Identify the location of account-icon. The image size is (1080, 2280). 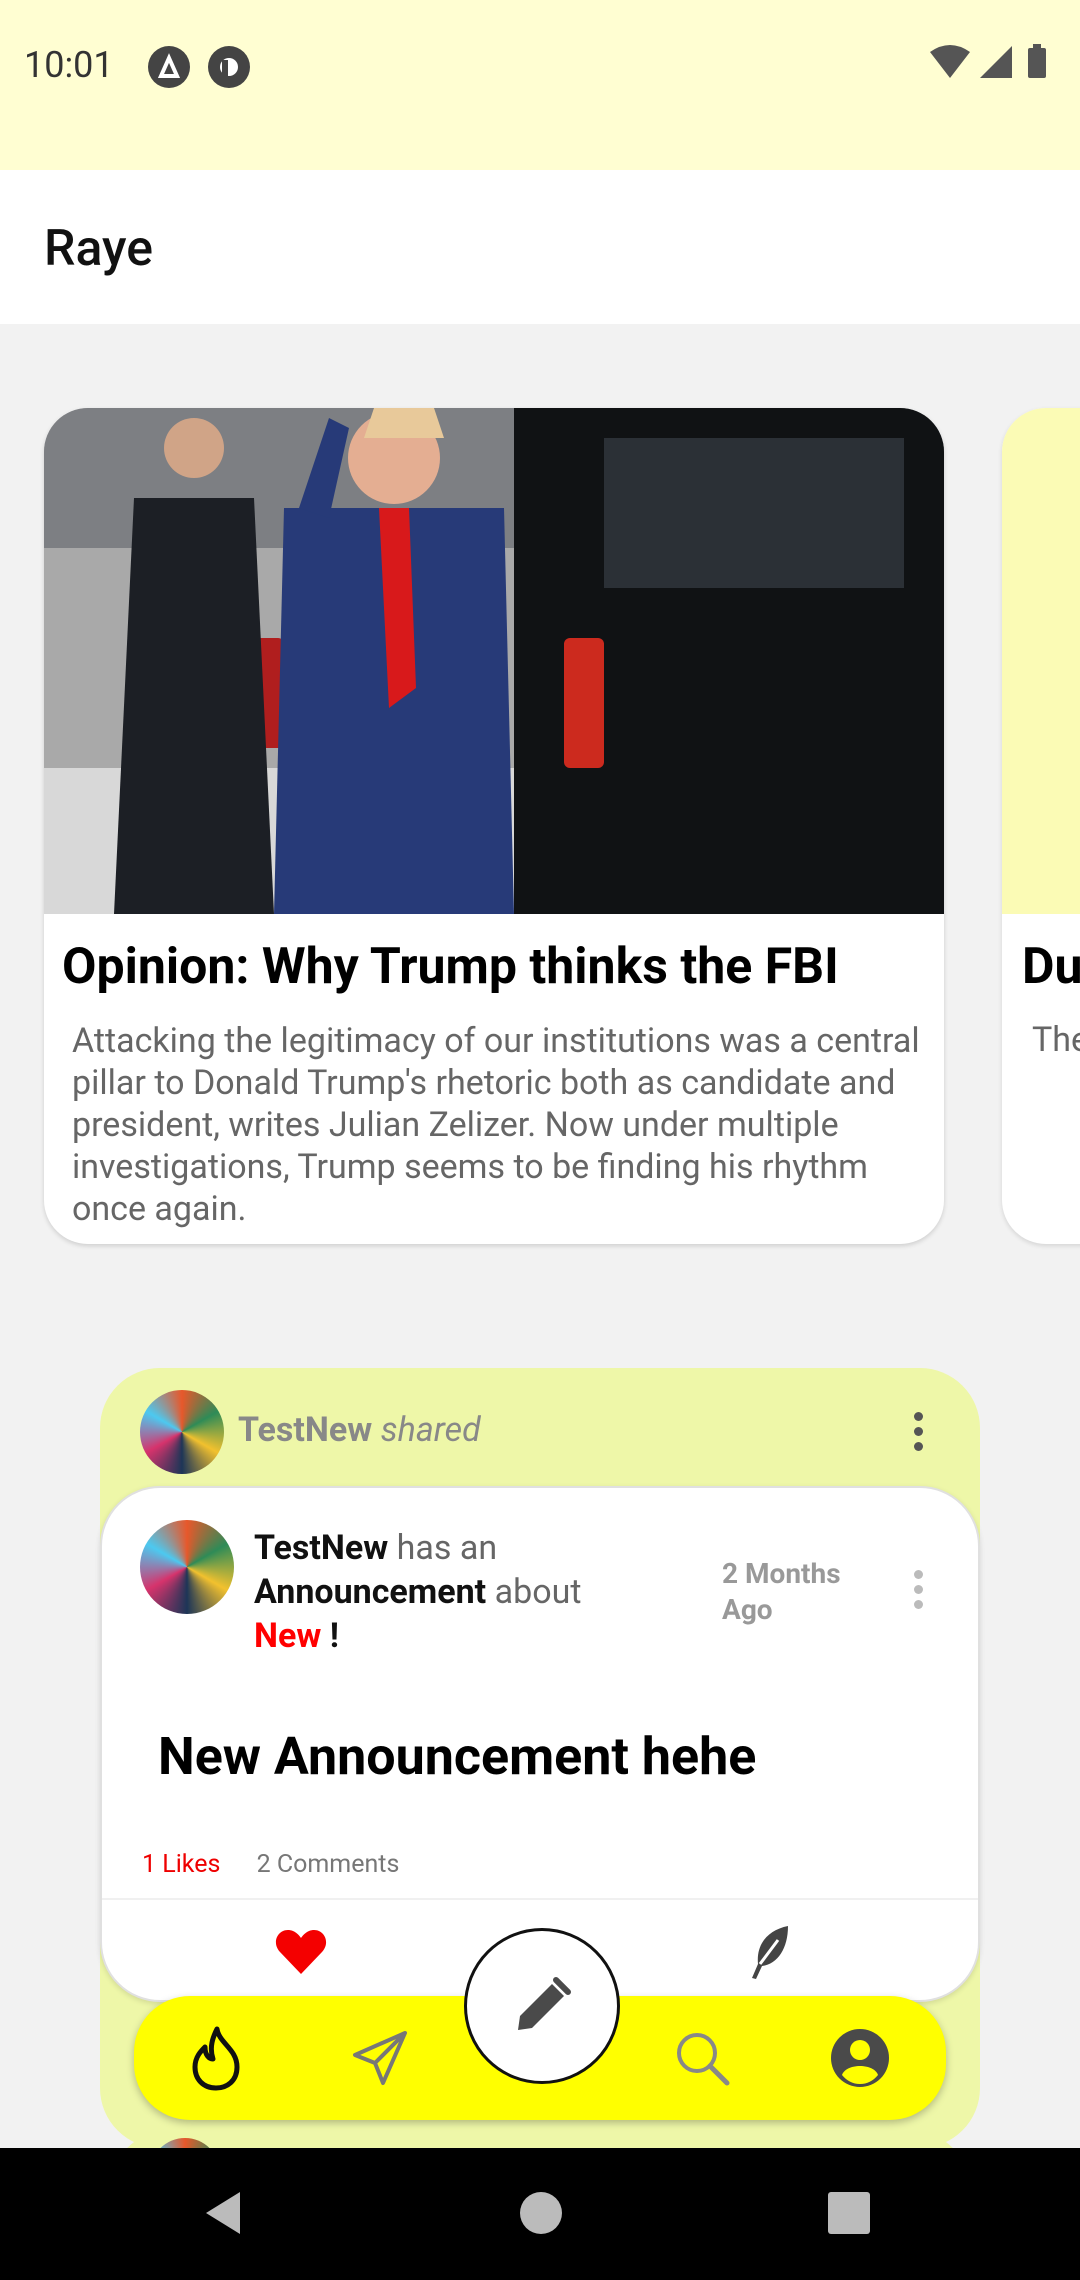
(860, 2058).